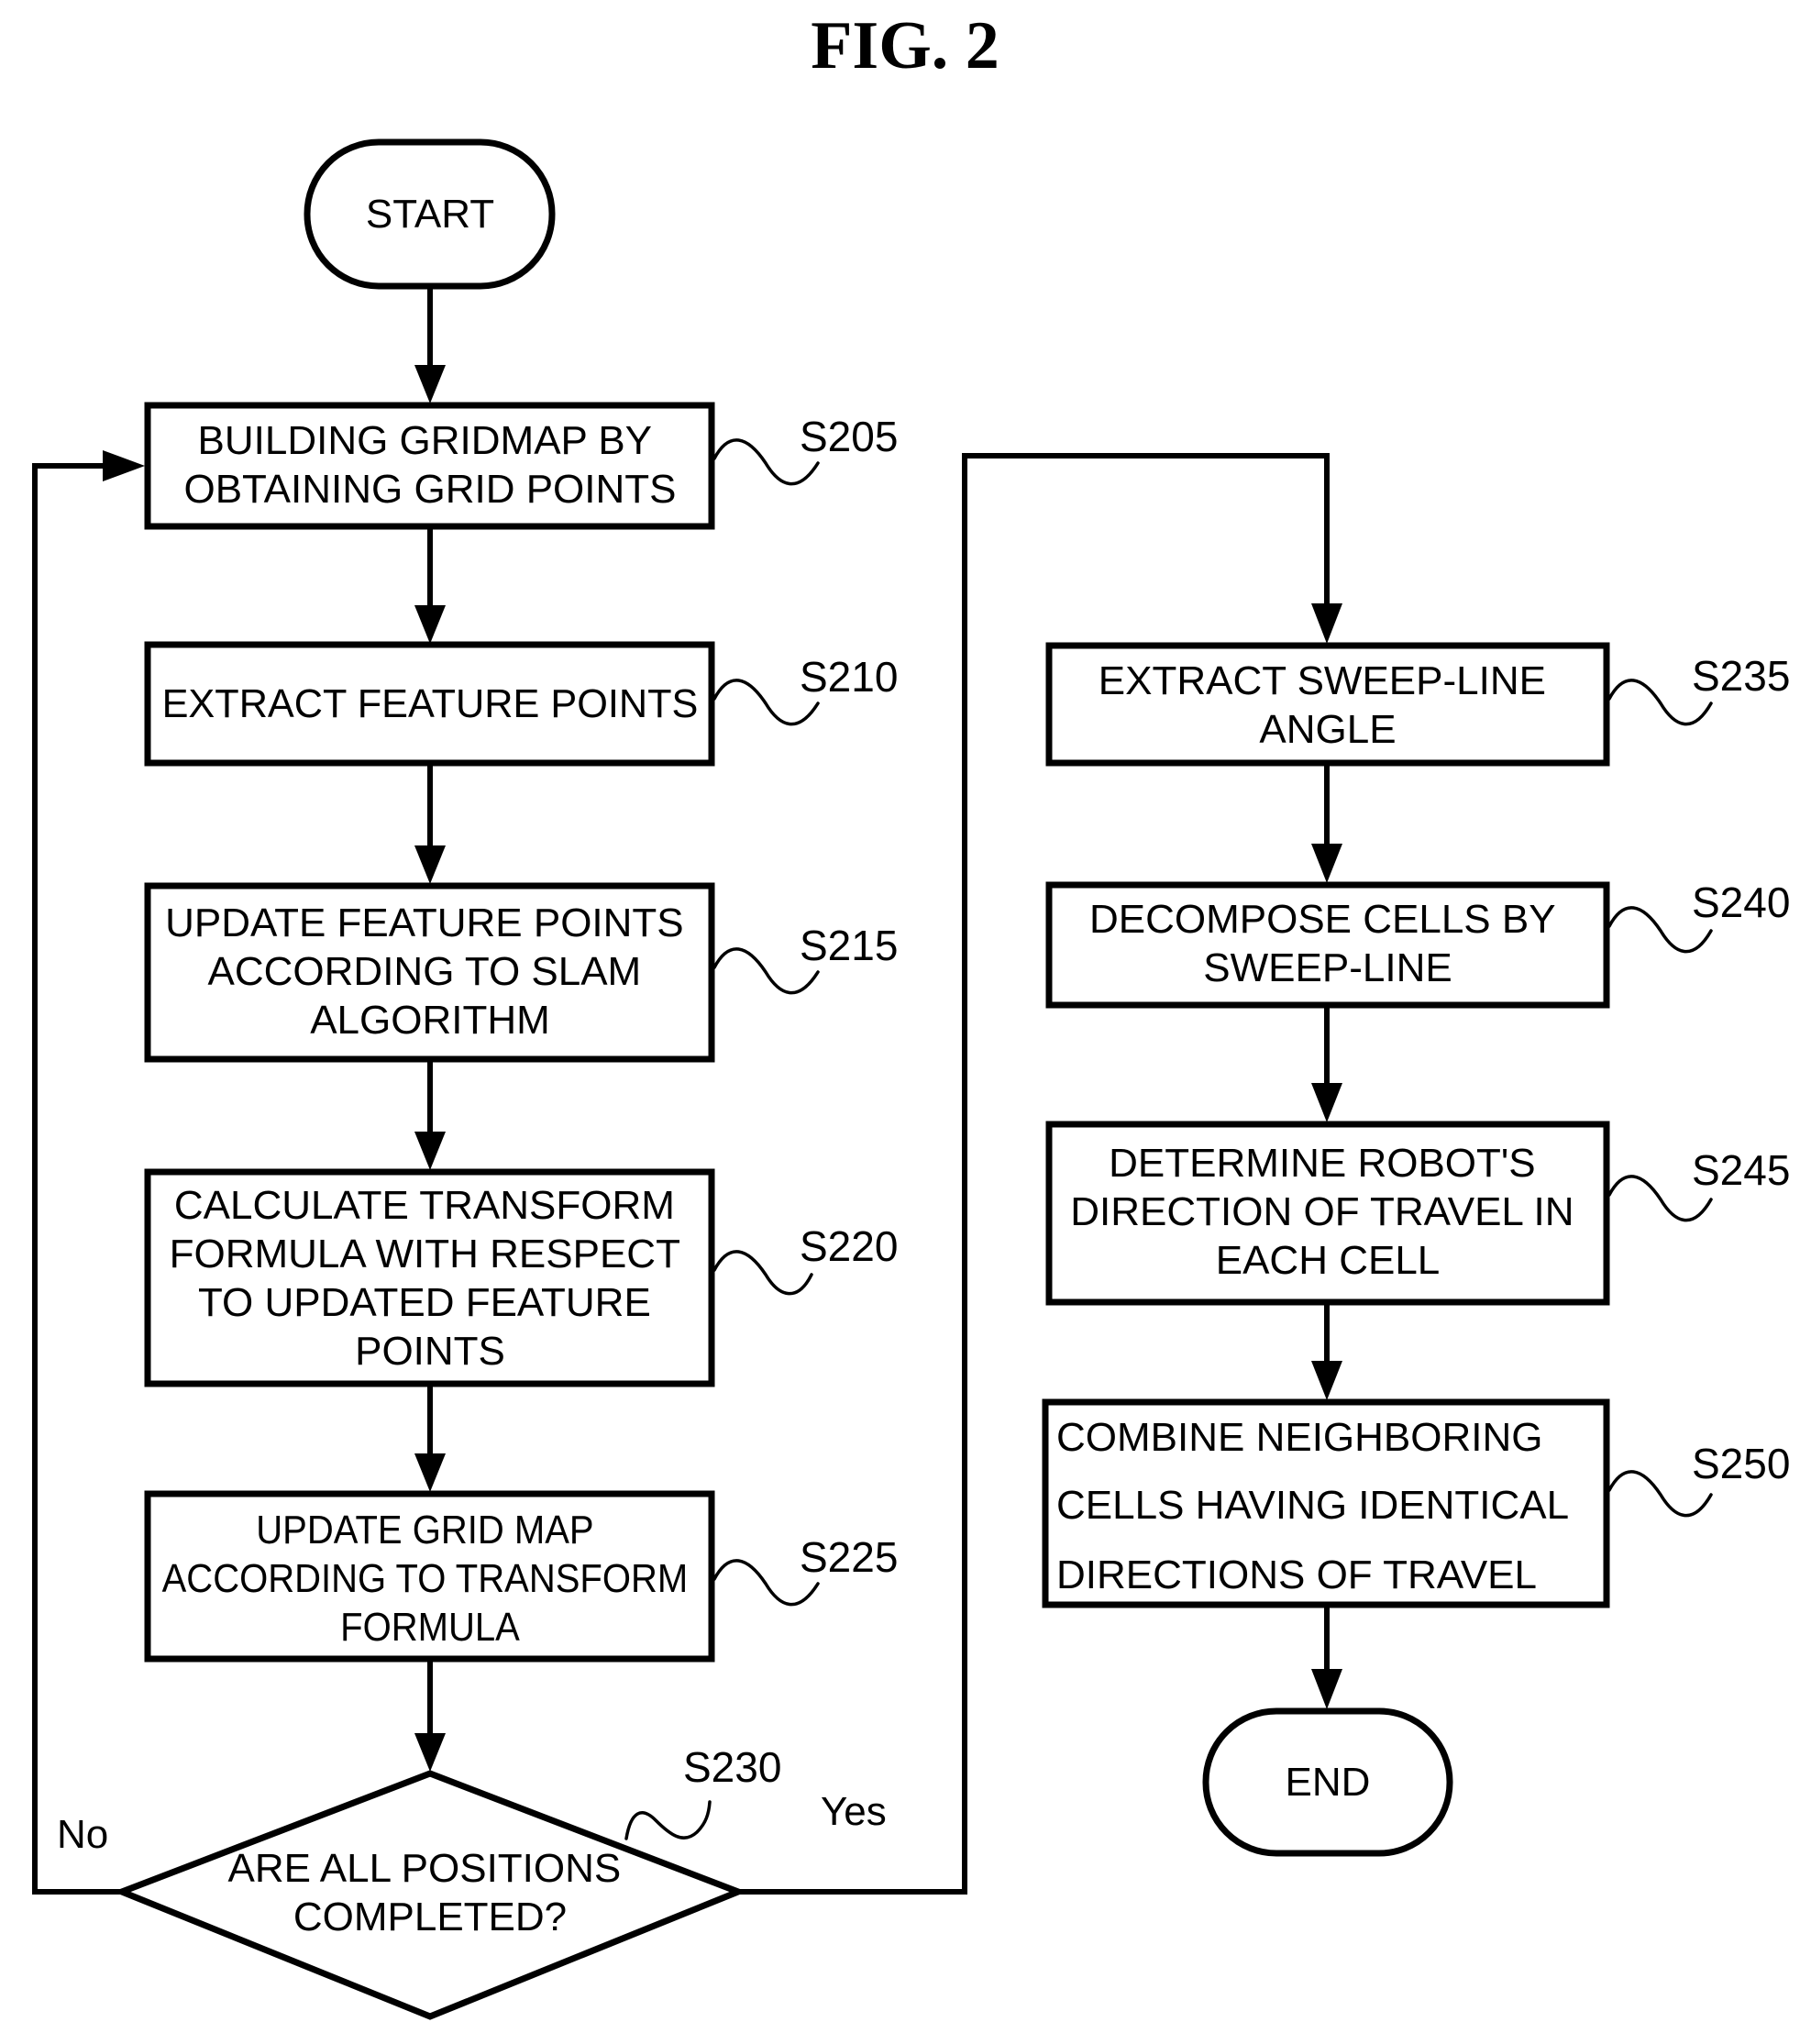 This screenshot has width=1811, height=2044. I want to click on step-s225-id: S225, so click(849, 1557).